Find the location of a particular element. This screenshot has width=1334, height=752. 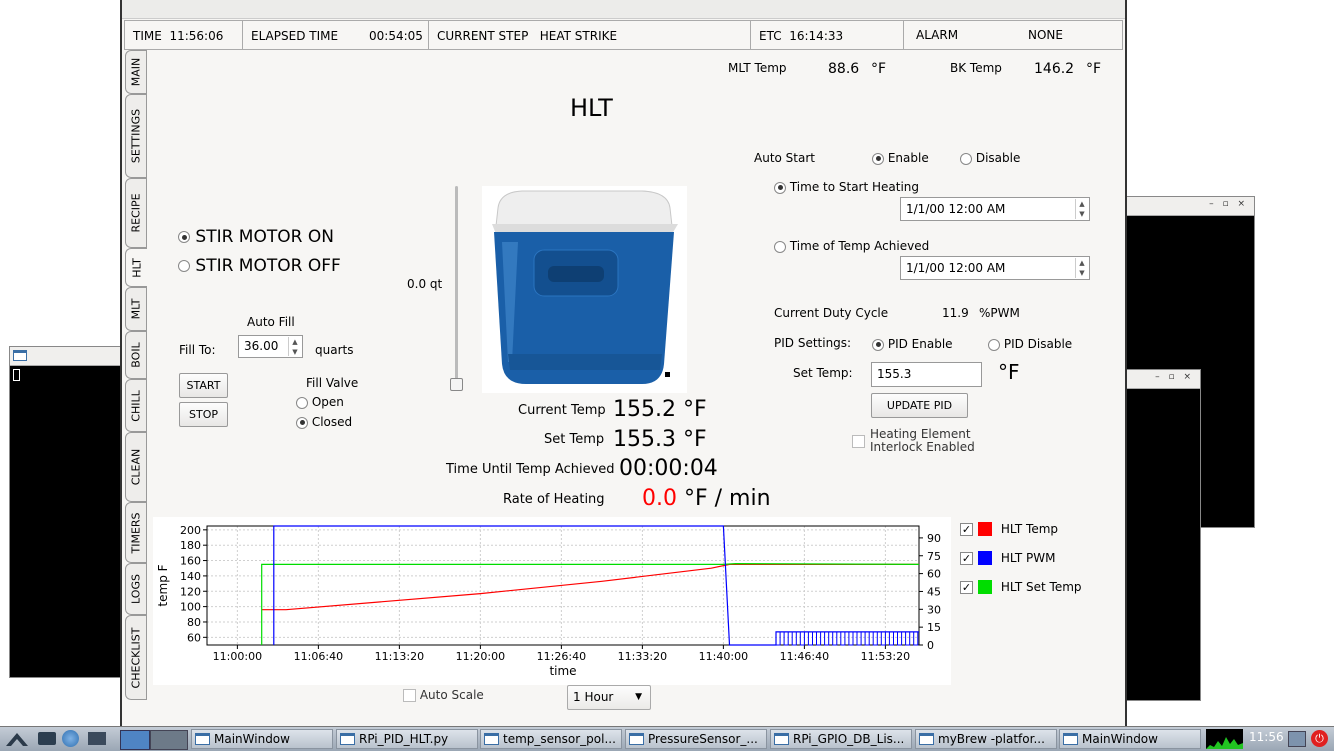

mlt-temp-unit: °F is located at coordinates (879, 69).